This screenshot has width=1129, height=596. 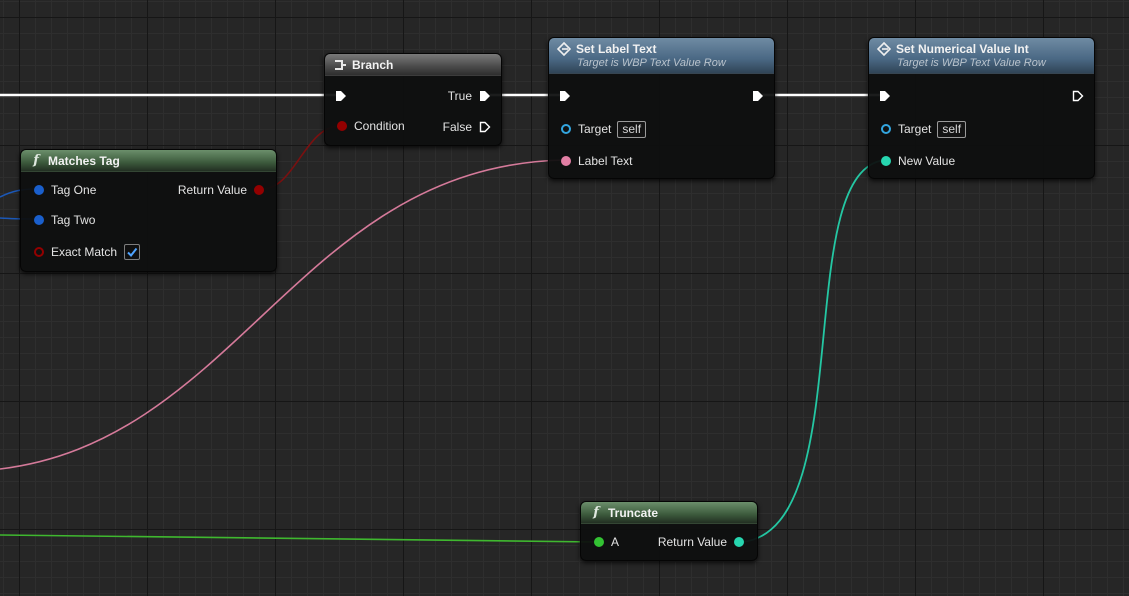 What do you see at coordinates (606, 542) in the screenshot?
I see `truncate-a-row: A` at bounding box center [606, 542].